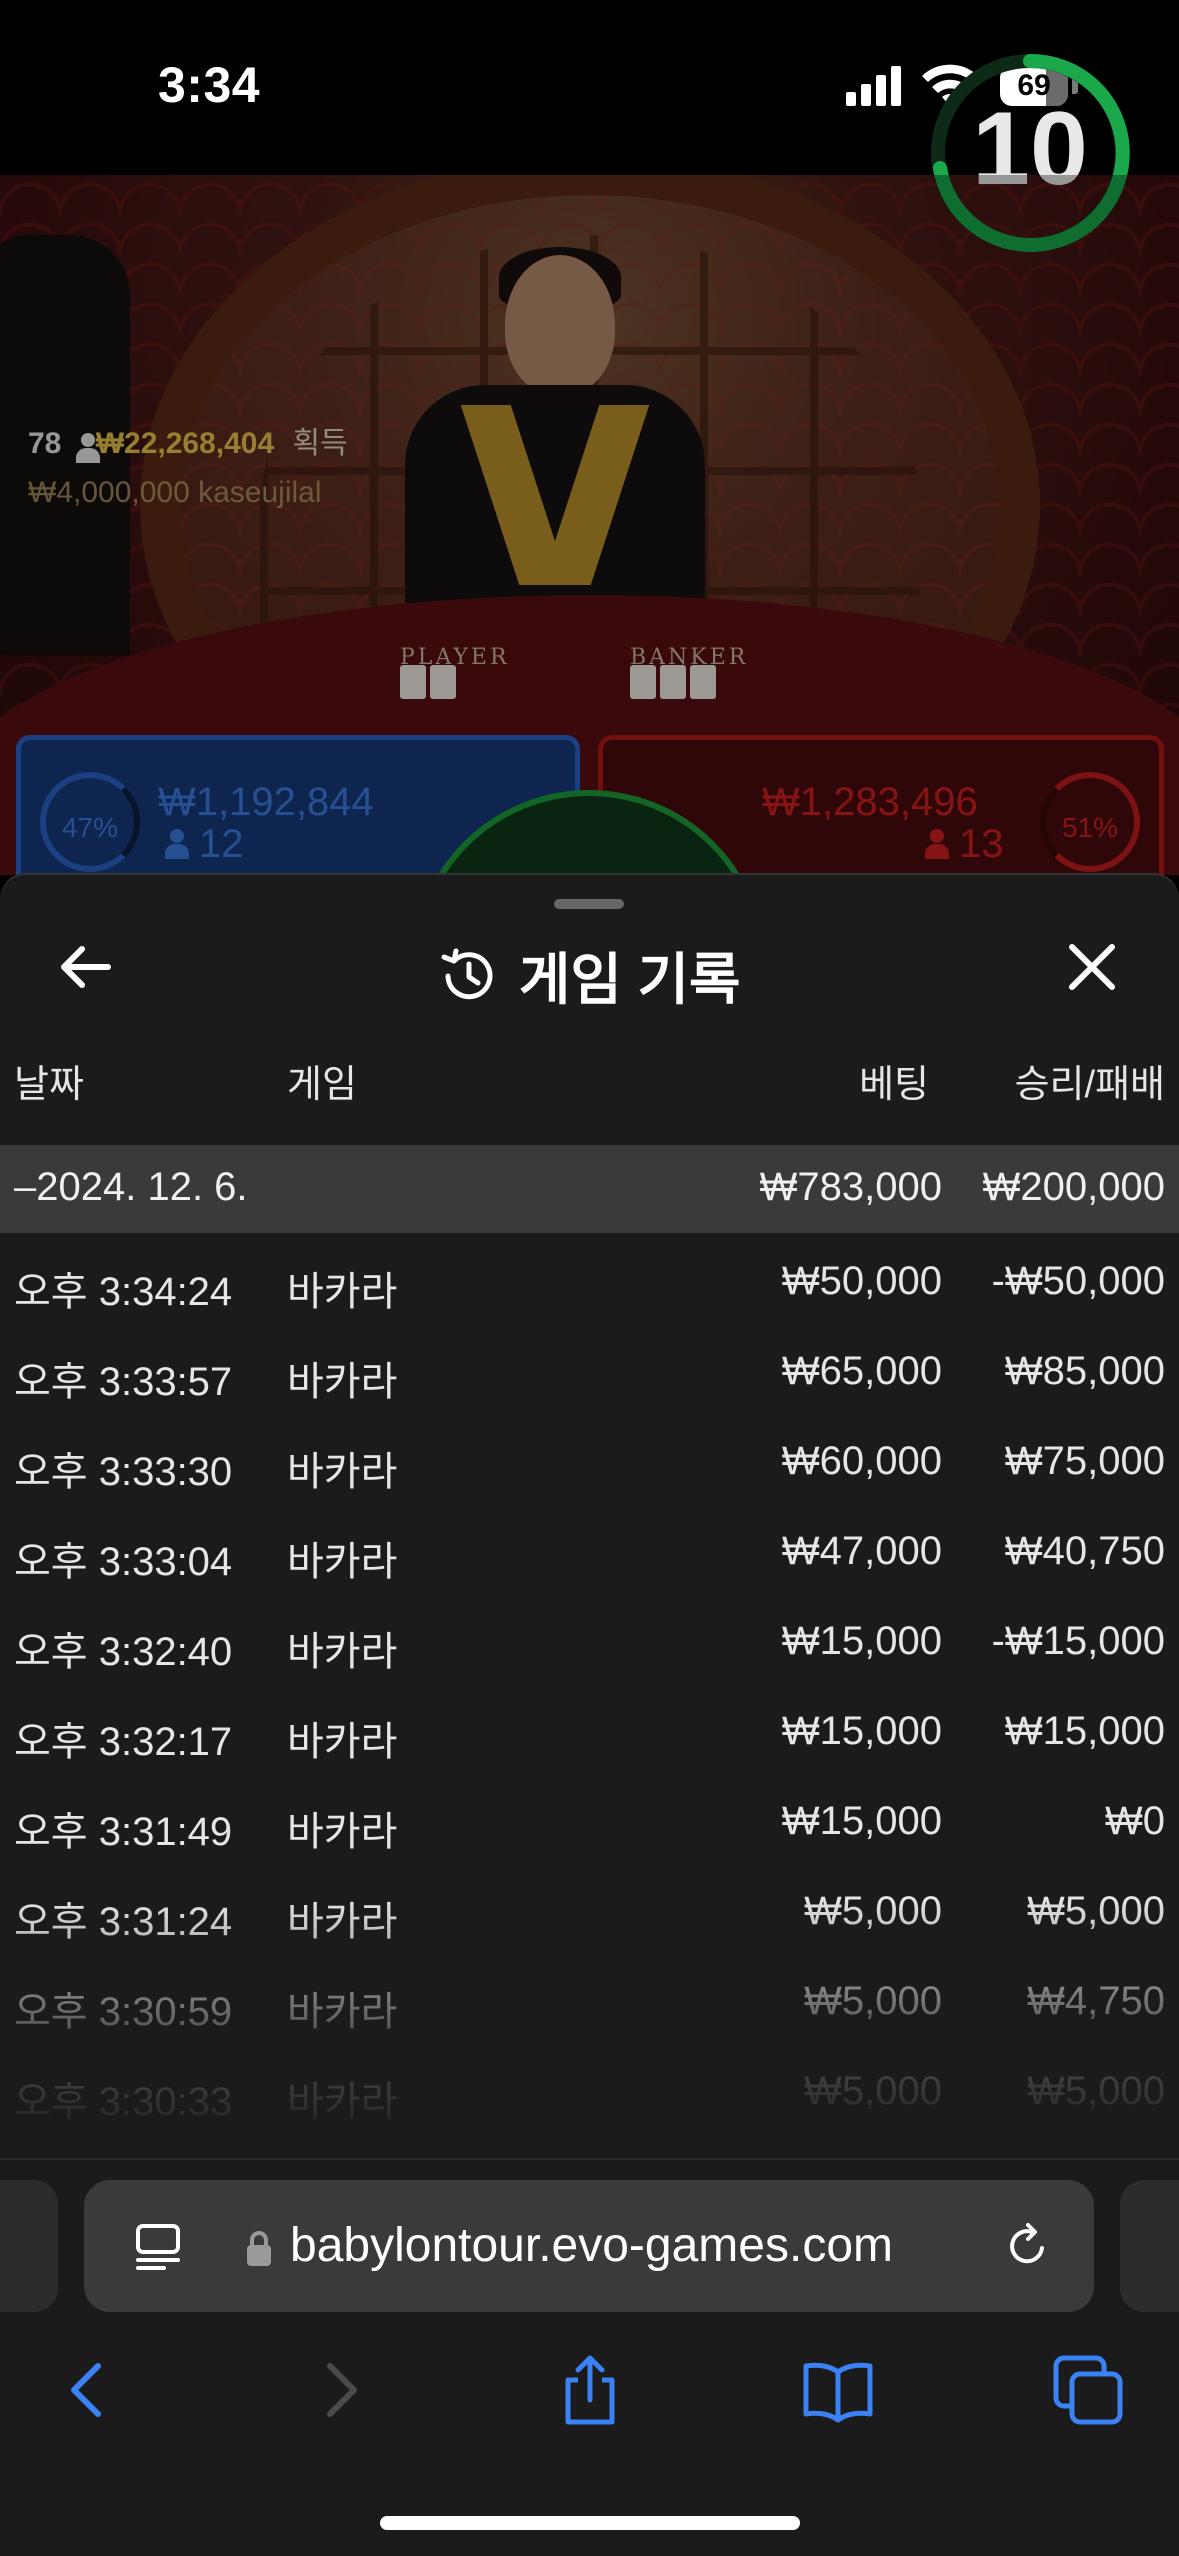  What do you see at coordinates (1028, 2246) in the screenshot?
I see `reload-icon` at bounding box center [1028, 2246].